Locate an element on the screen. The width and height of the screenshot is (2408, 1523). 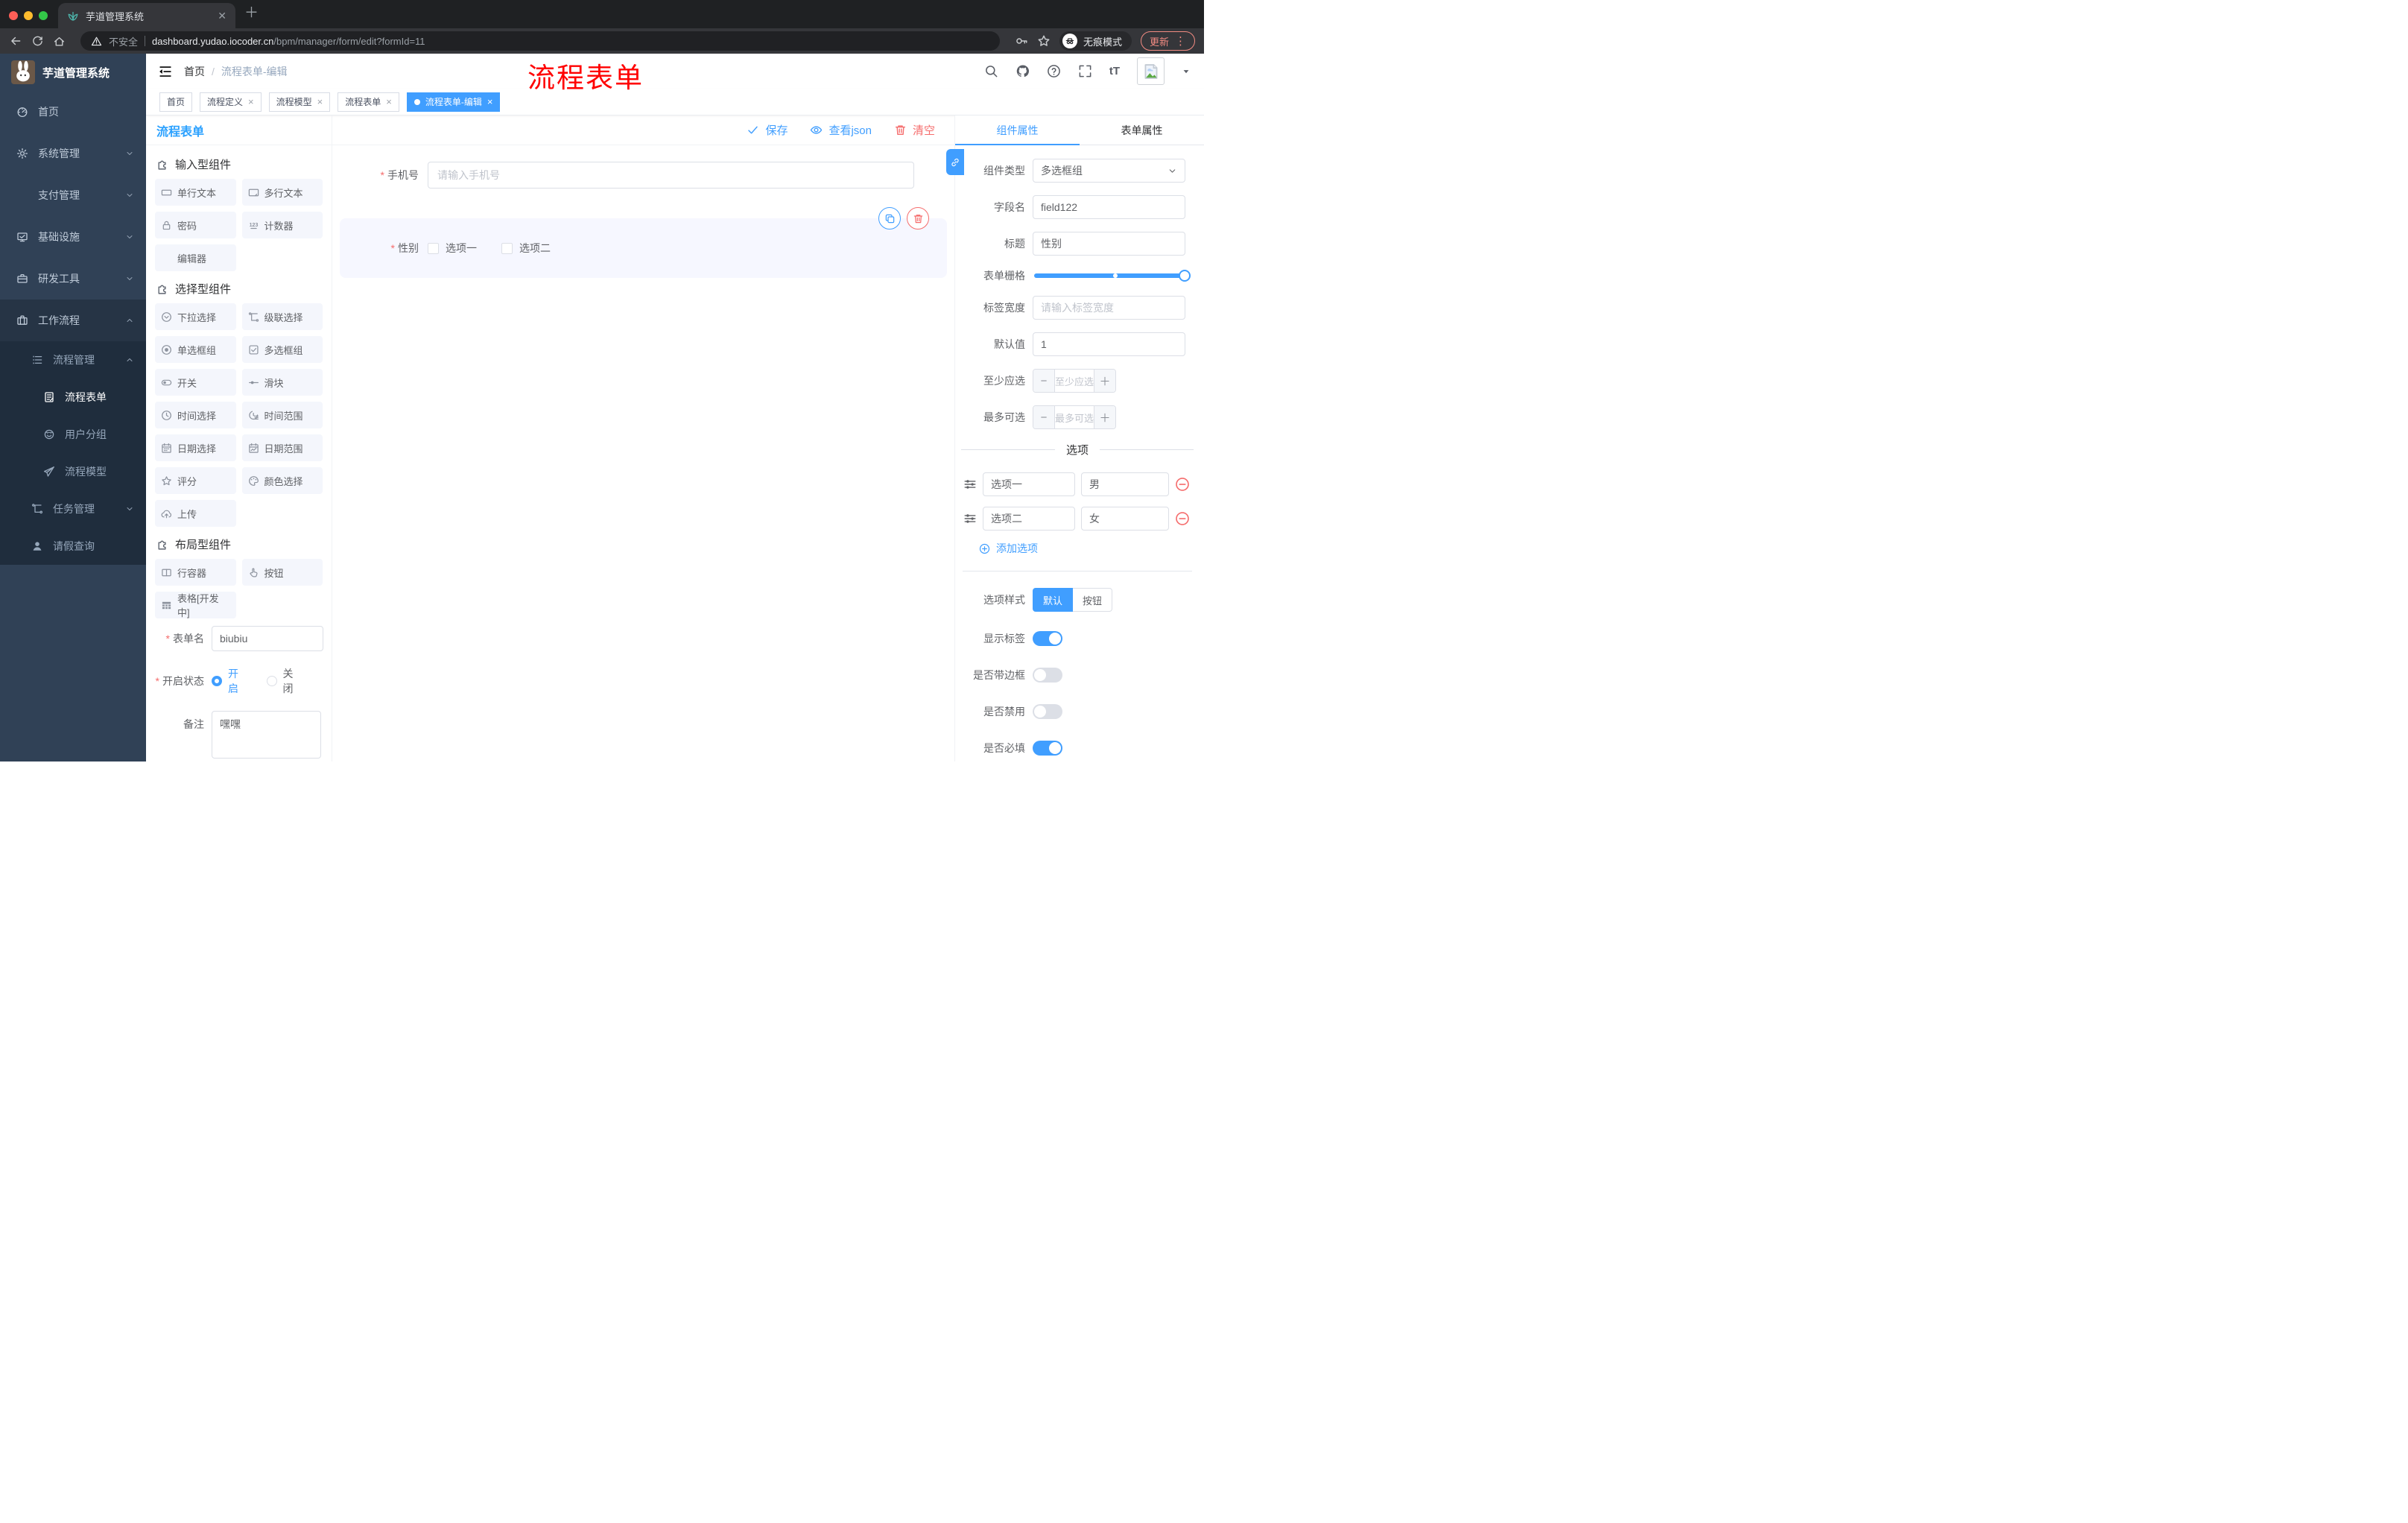
tab-close-icon: ✕ is located at coordinates (222, 16).